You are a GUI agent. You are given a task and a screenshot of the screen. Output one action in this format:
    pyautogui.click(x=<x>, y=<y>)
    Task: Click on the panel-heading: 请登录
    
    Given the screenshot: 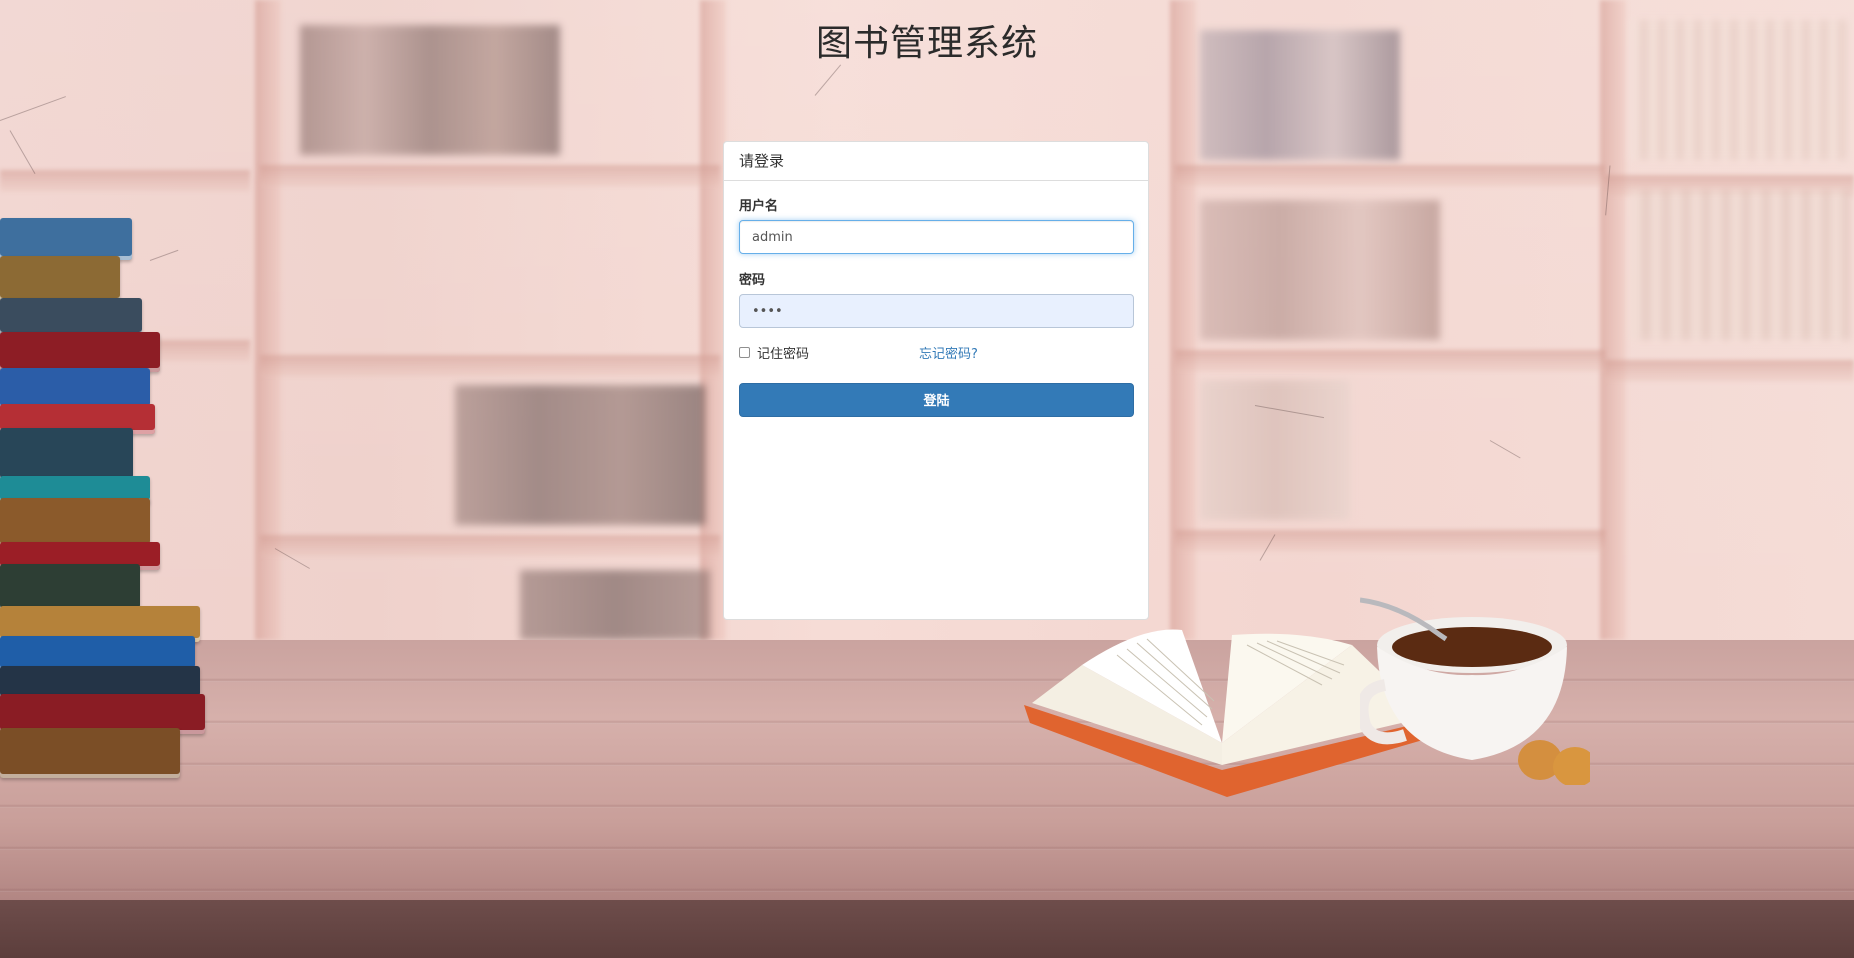 What is the action you would take?
    pyautogui.click(x=936, y=161)
    